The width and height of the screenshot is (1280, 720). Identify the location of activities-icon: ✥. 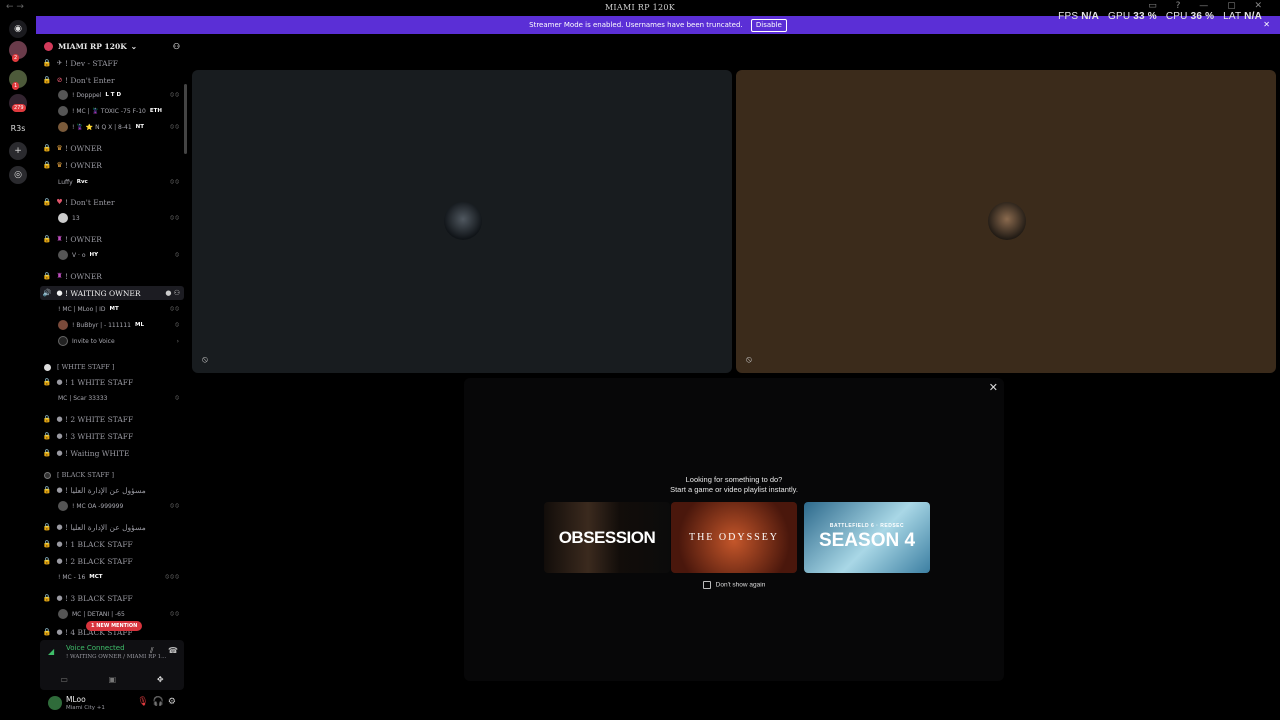
(160, 679).